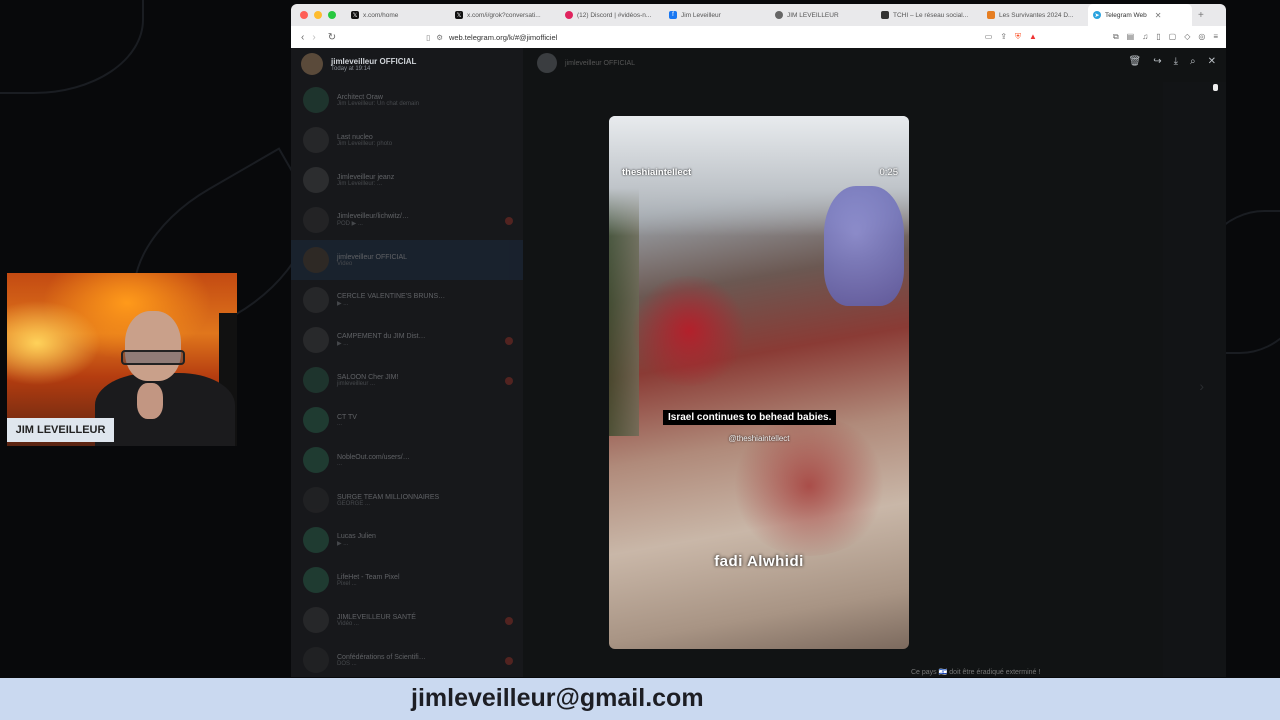  Describe the element at coordinates (657, 172) in the screenshot. I see `video-watermark: theshiaintellect` at that location.